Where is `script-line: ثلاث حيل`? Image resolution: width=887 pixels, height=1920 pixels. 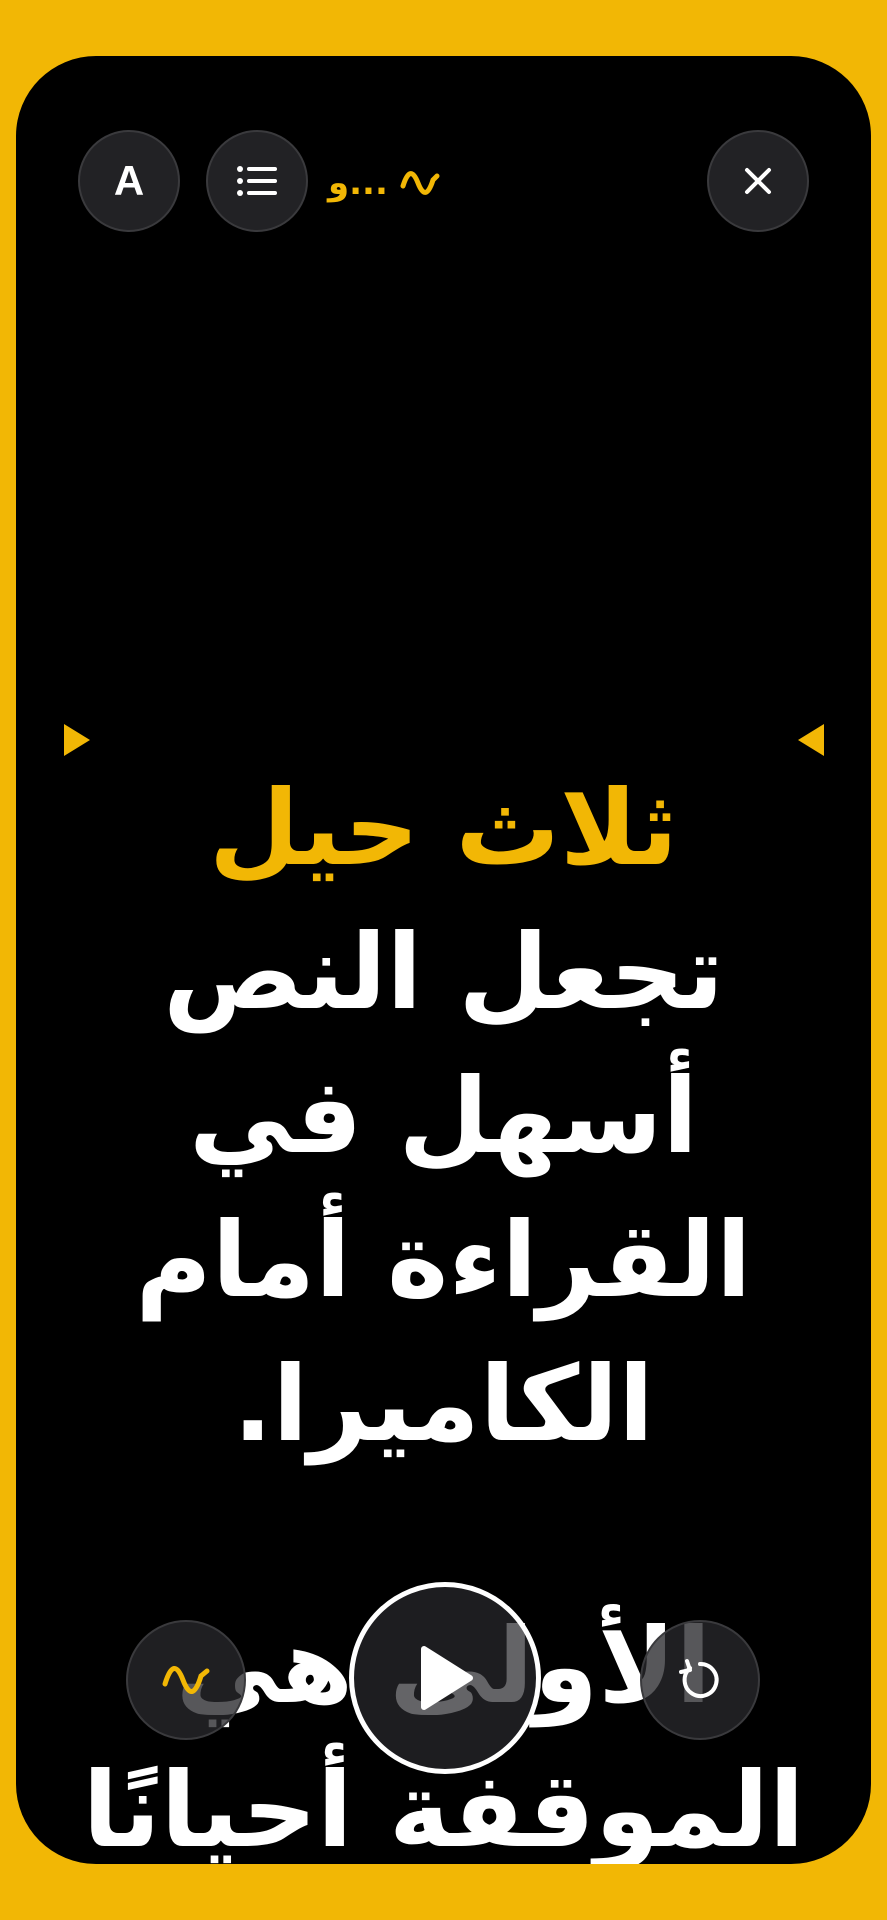
script-line: ثلاث حيل is located at coordinates (443, 828).